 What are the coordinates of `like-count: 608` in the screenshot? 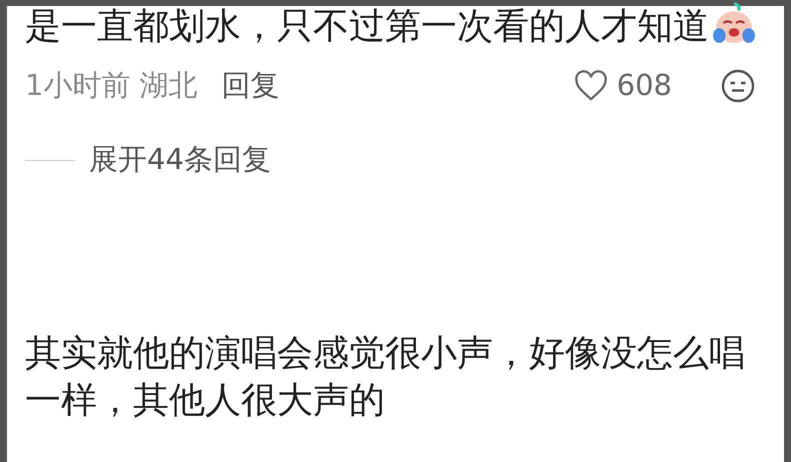 It's located at (644, 85).